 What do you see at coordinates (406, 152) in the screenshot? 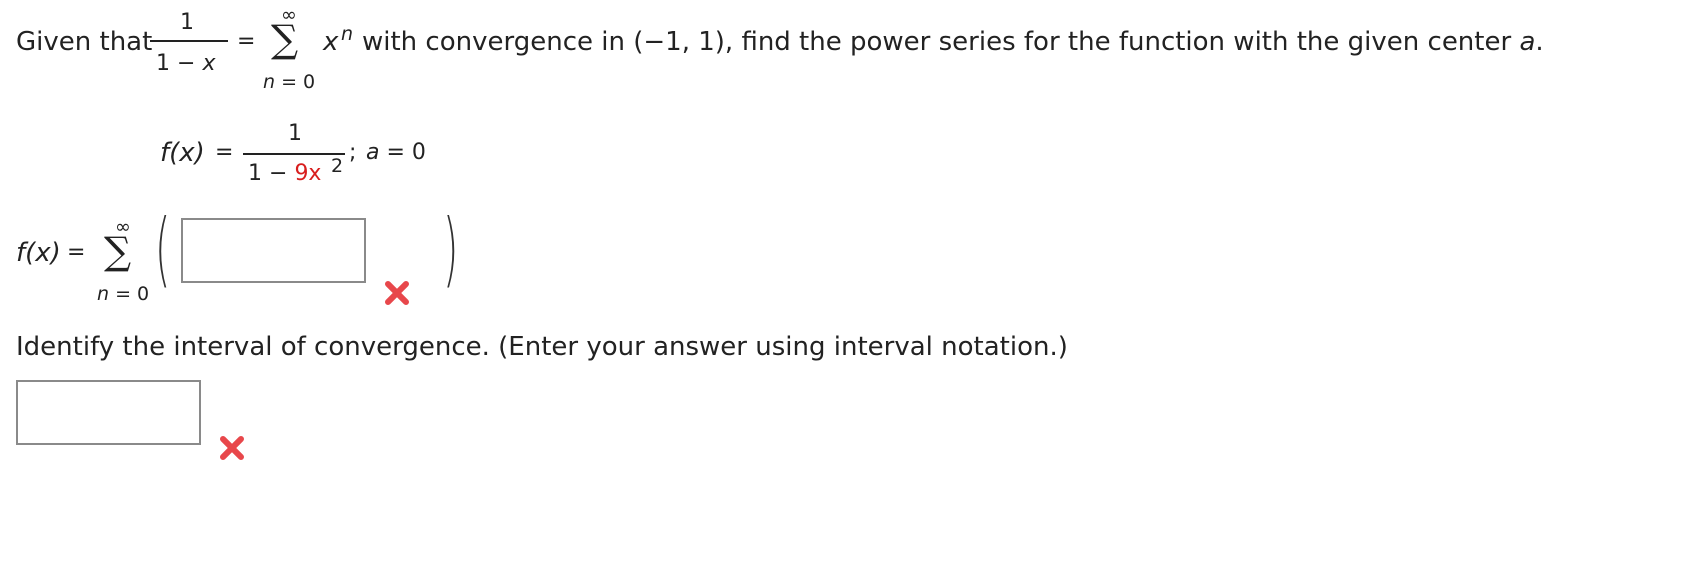
I see `function-center-value: = 0` at bounding box center [406, 152].